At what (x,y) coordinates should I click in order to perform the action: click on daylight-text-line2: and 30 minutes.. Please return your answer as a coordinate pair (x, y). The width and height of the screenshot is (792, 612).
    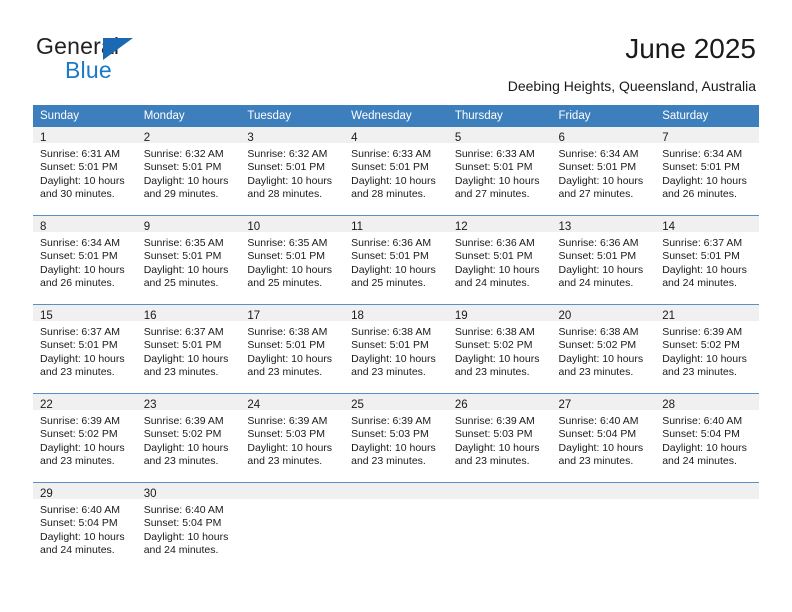
    Looking at the image, I should click on (77, 194).